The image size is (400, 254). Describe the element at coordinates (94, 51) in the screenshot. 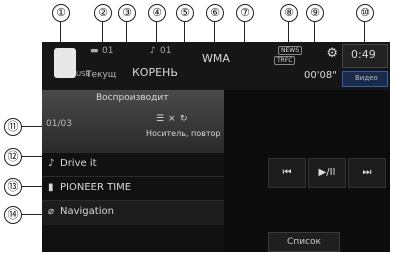

I see `folder-icon: ▬` at that location.